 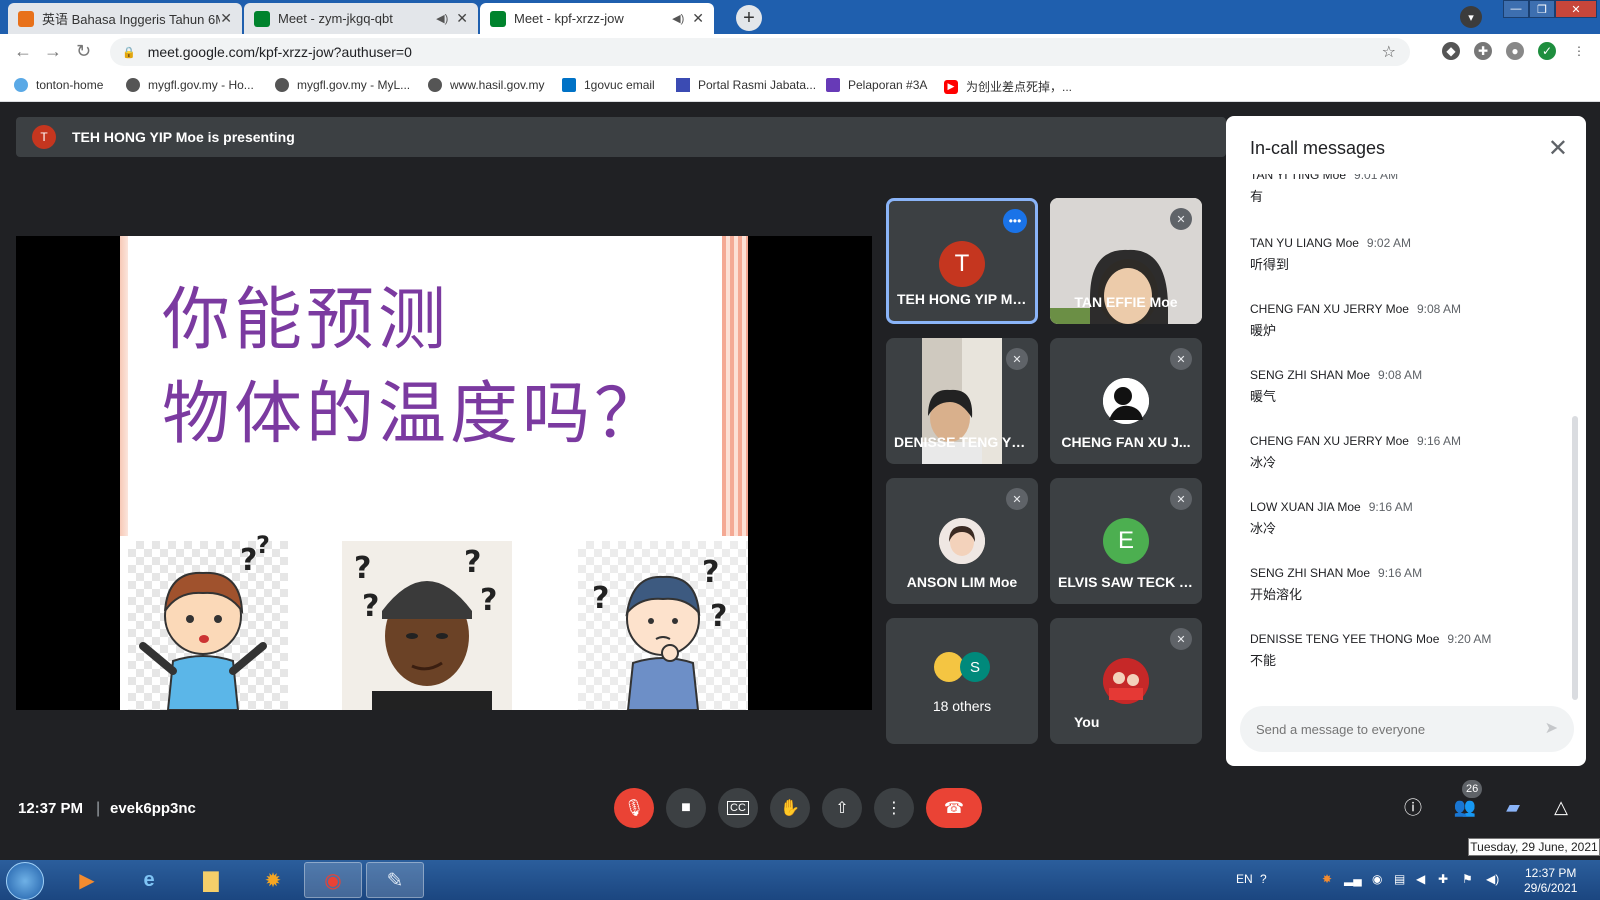 What do you see at coordinates (1547, 51) in the screenshot?
I see `security-check-icon: ✓` at bounding box center [1547, 51].